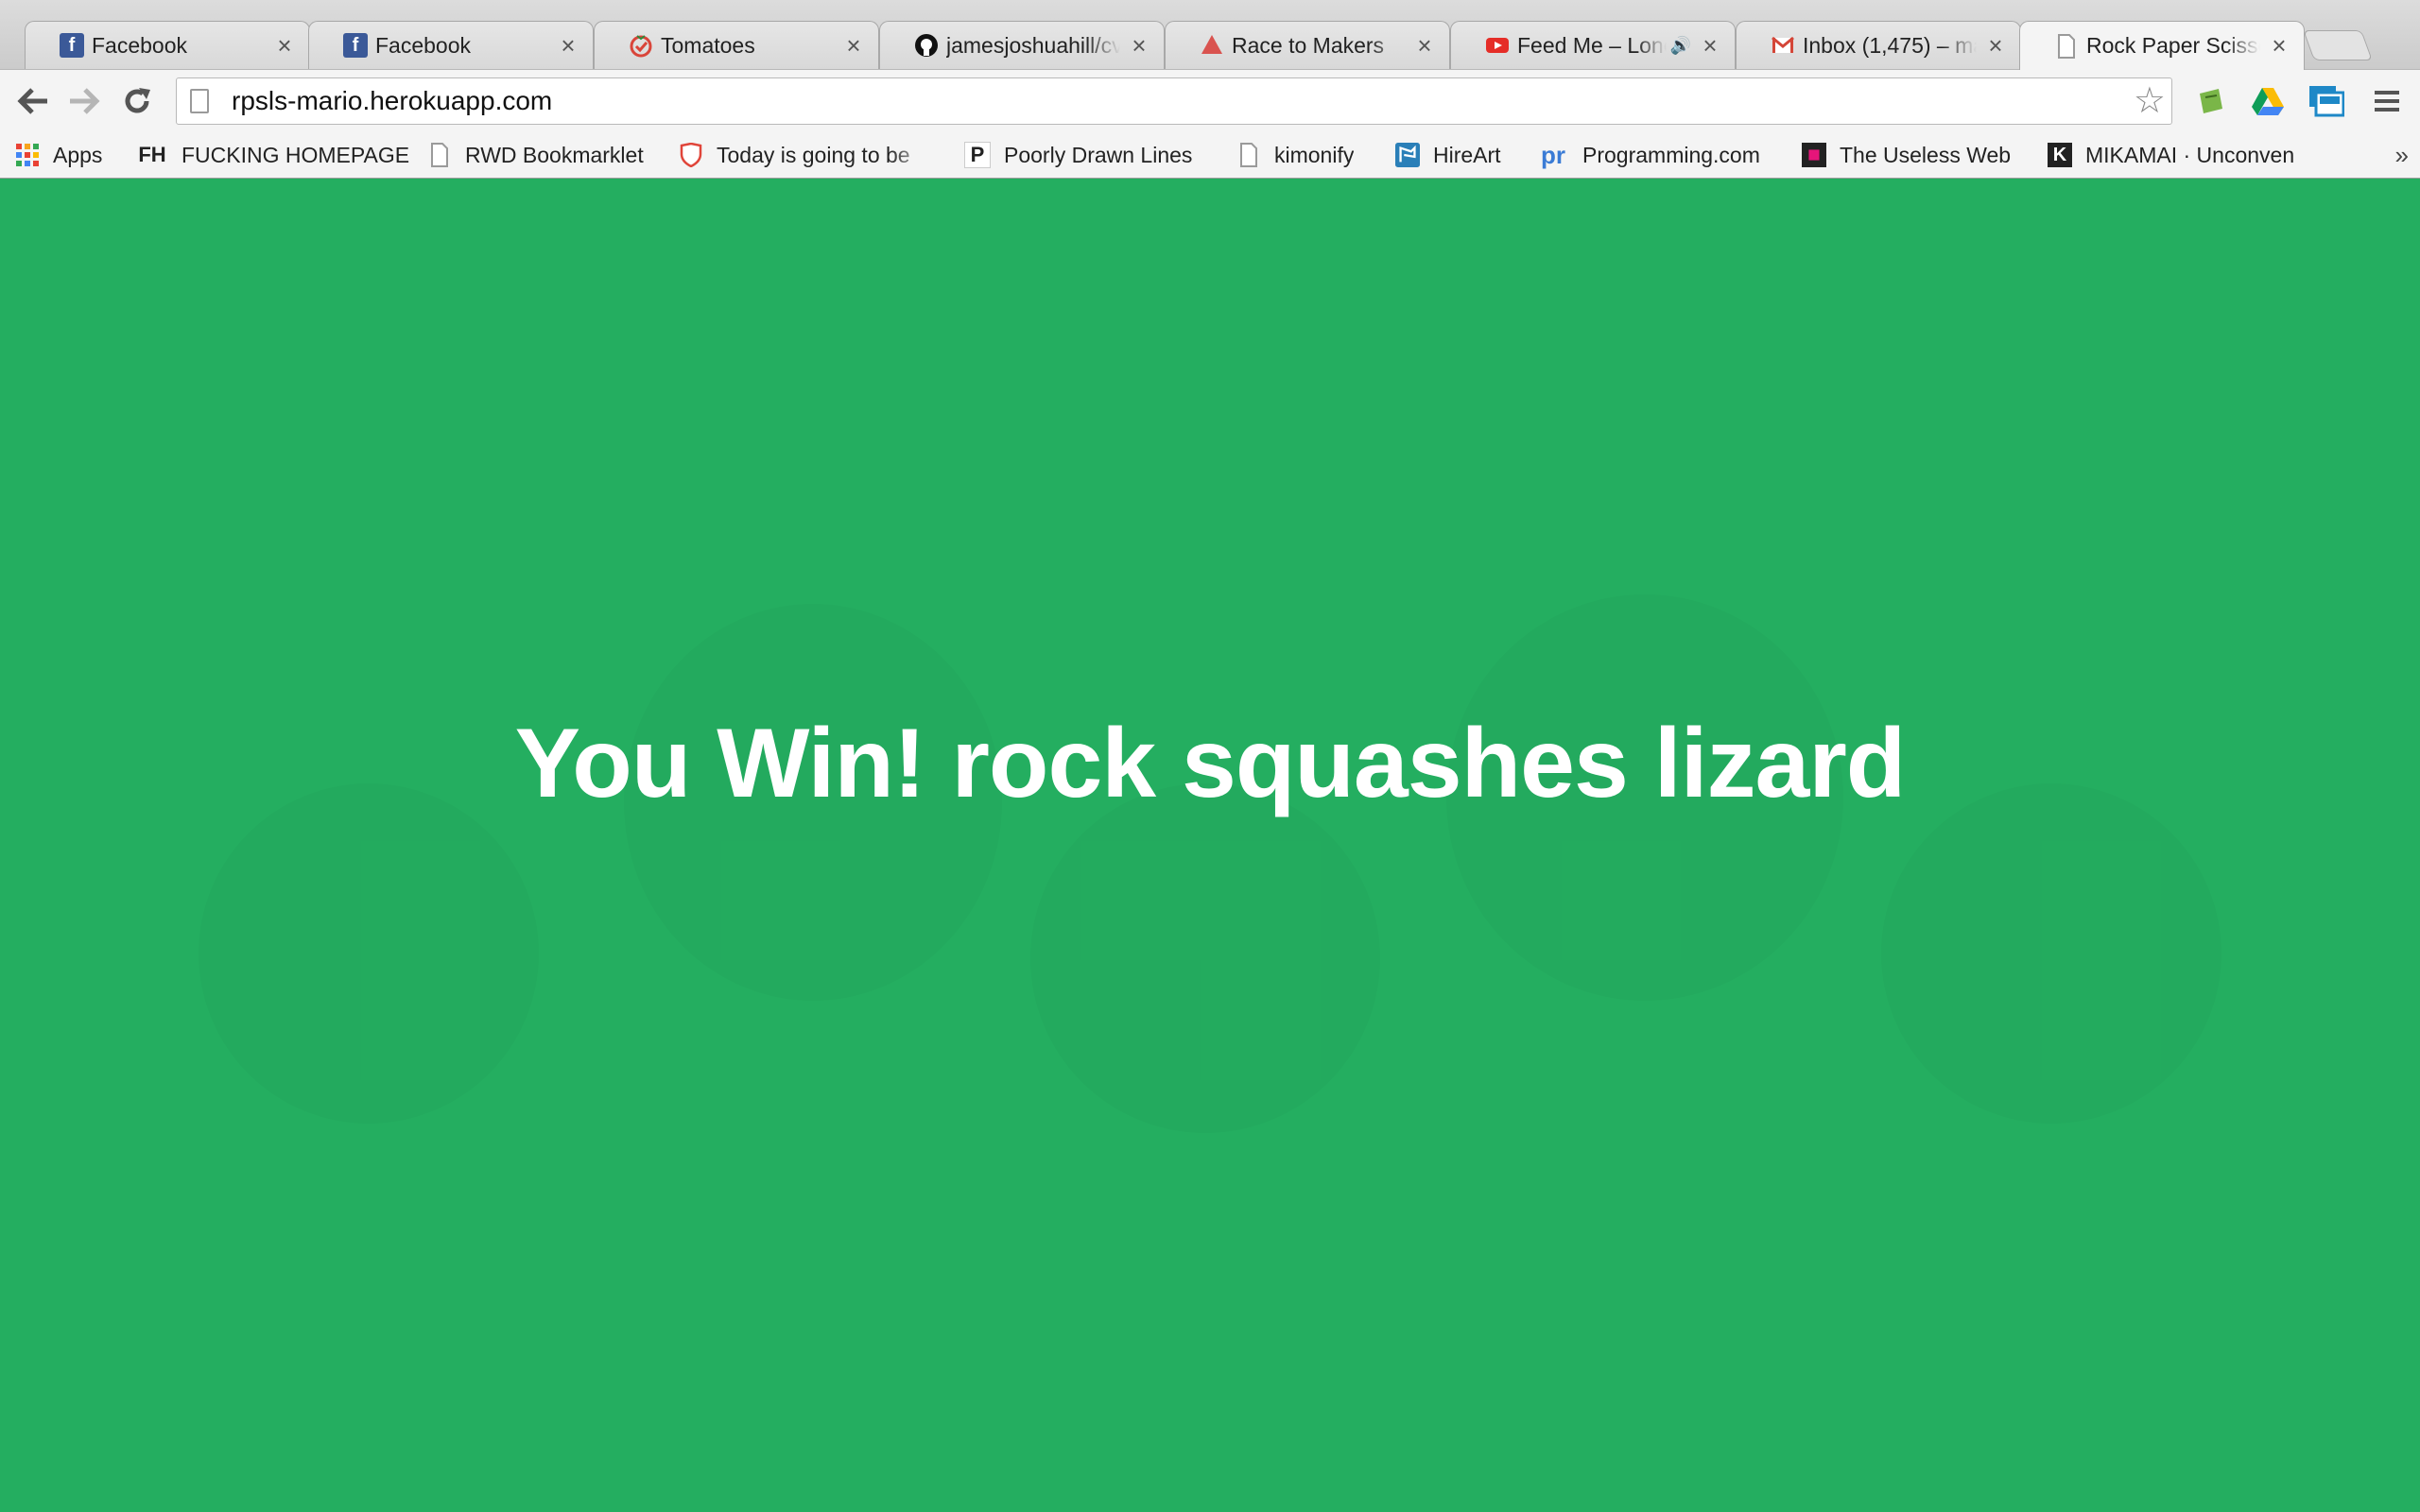 The width and height of the screenshot is (2420, 1512). I want to click on tab-youtube: Feed Me – Lone 🔊 ×, so click(1593, 45).